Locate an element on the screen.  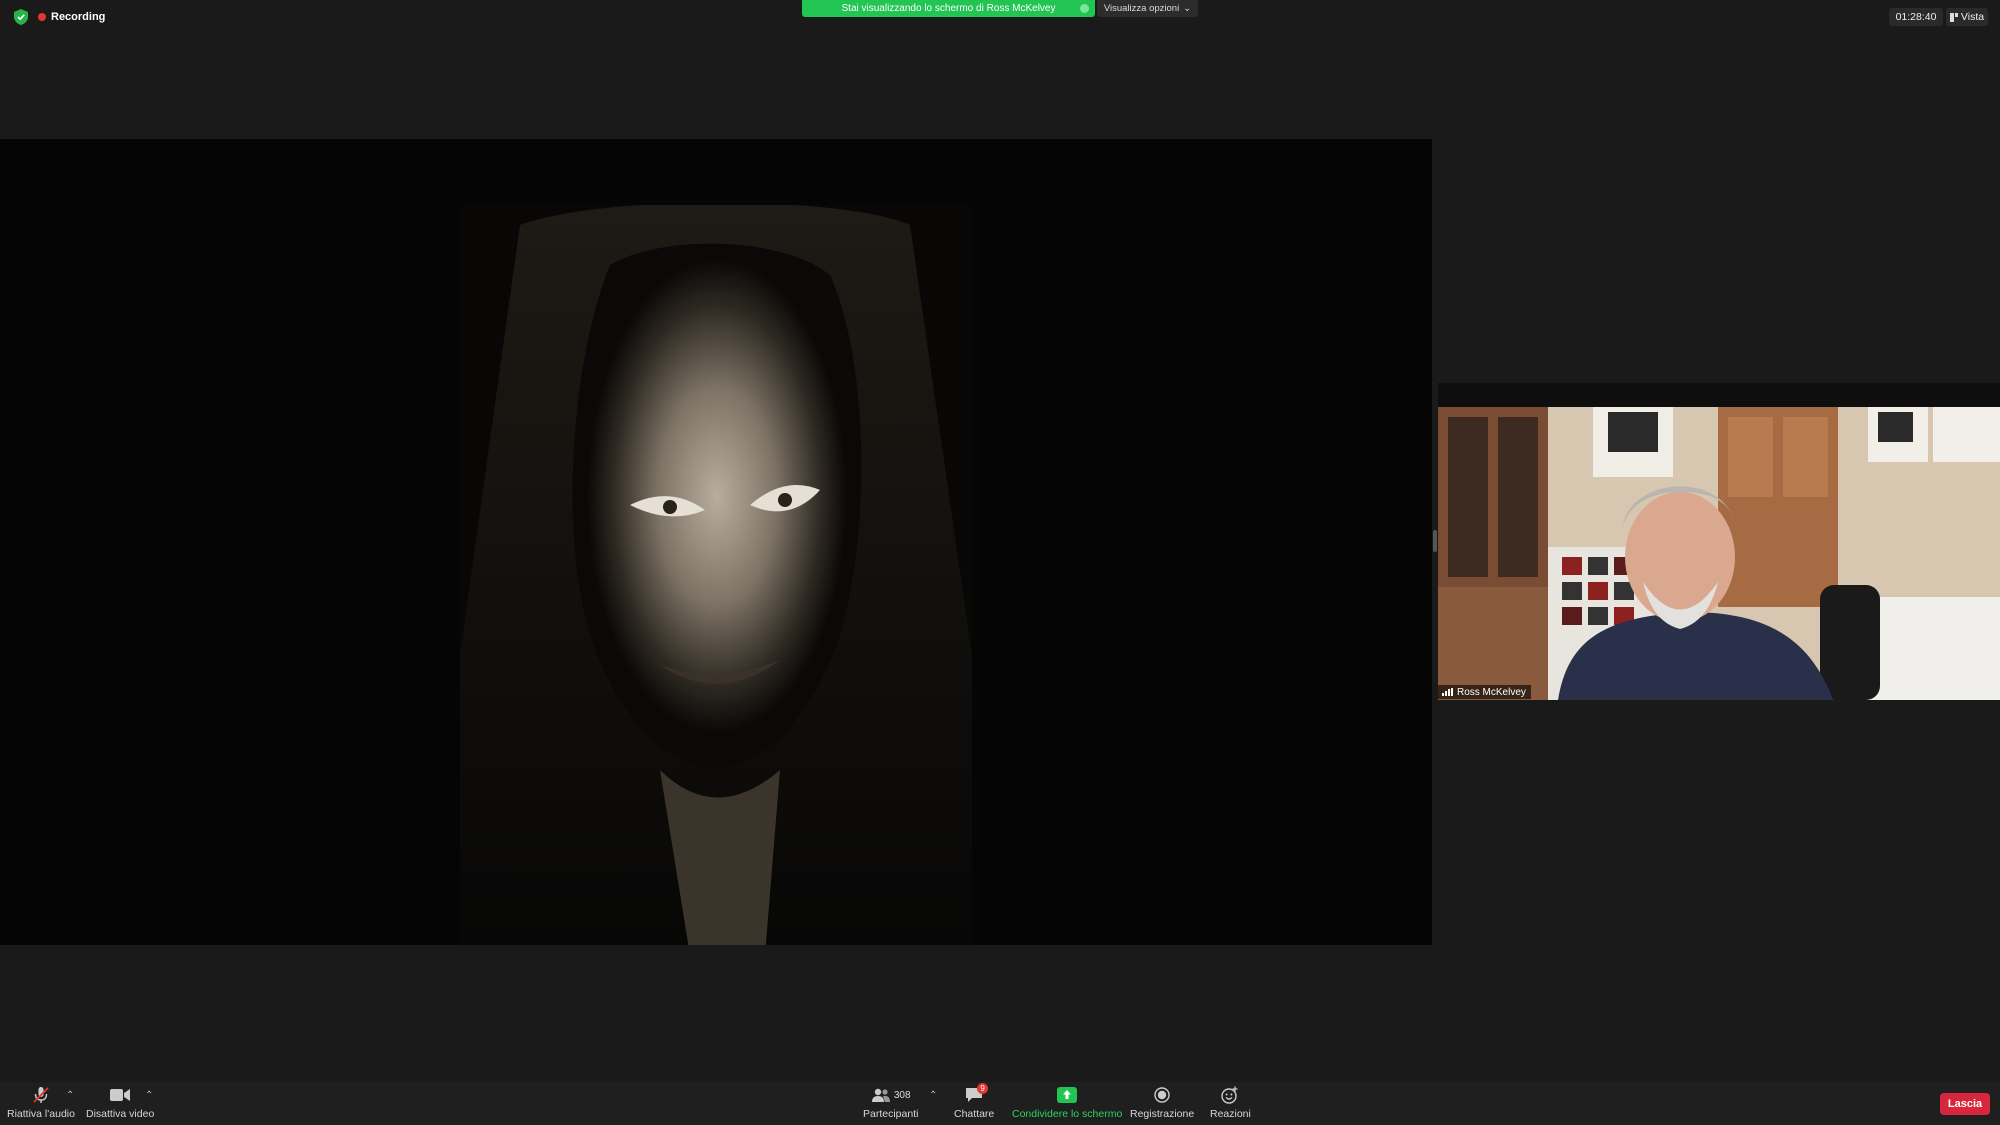
unmute-button: Riattiva l'audio is located at coordinates (41, 1103).